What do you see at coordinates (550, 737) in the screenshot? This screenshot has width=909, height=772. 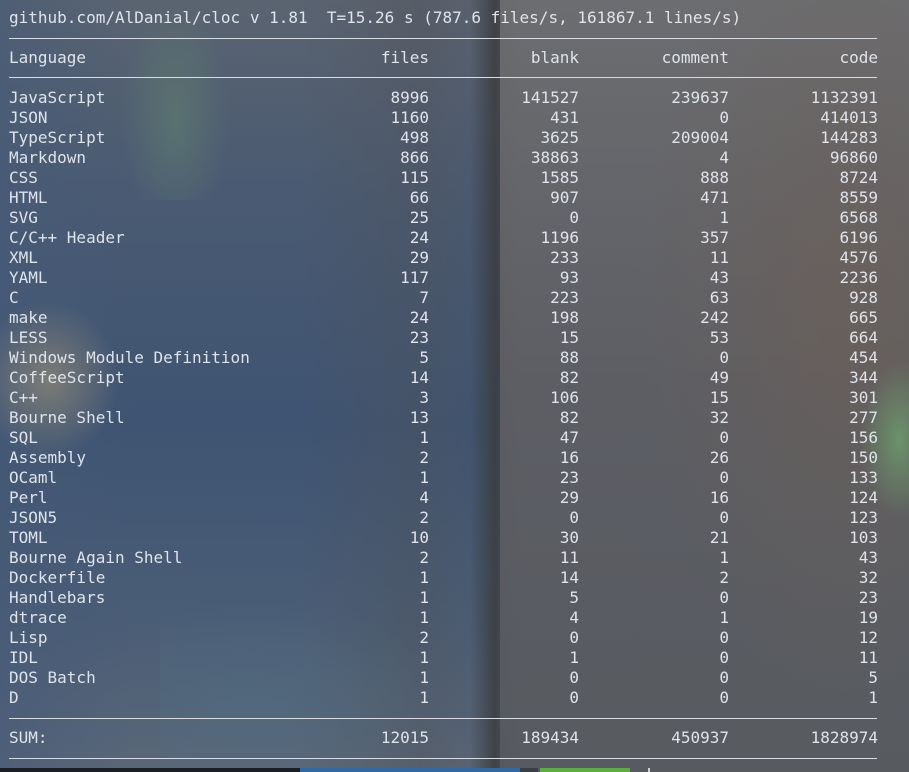 I see `sum-blank: 189434` at bounding box center [550, 737].